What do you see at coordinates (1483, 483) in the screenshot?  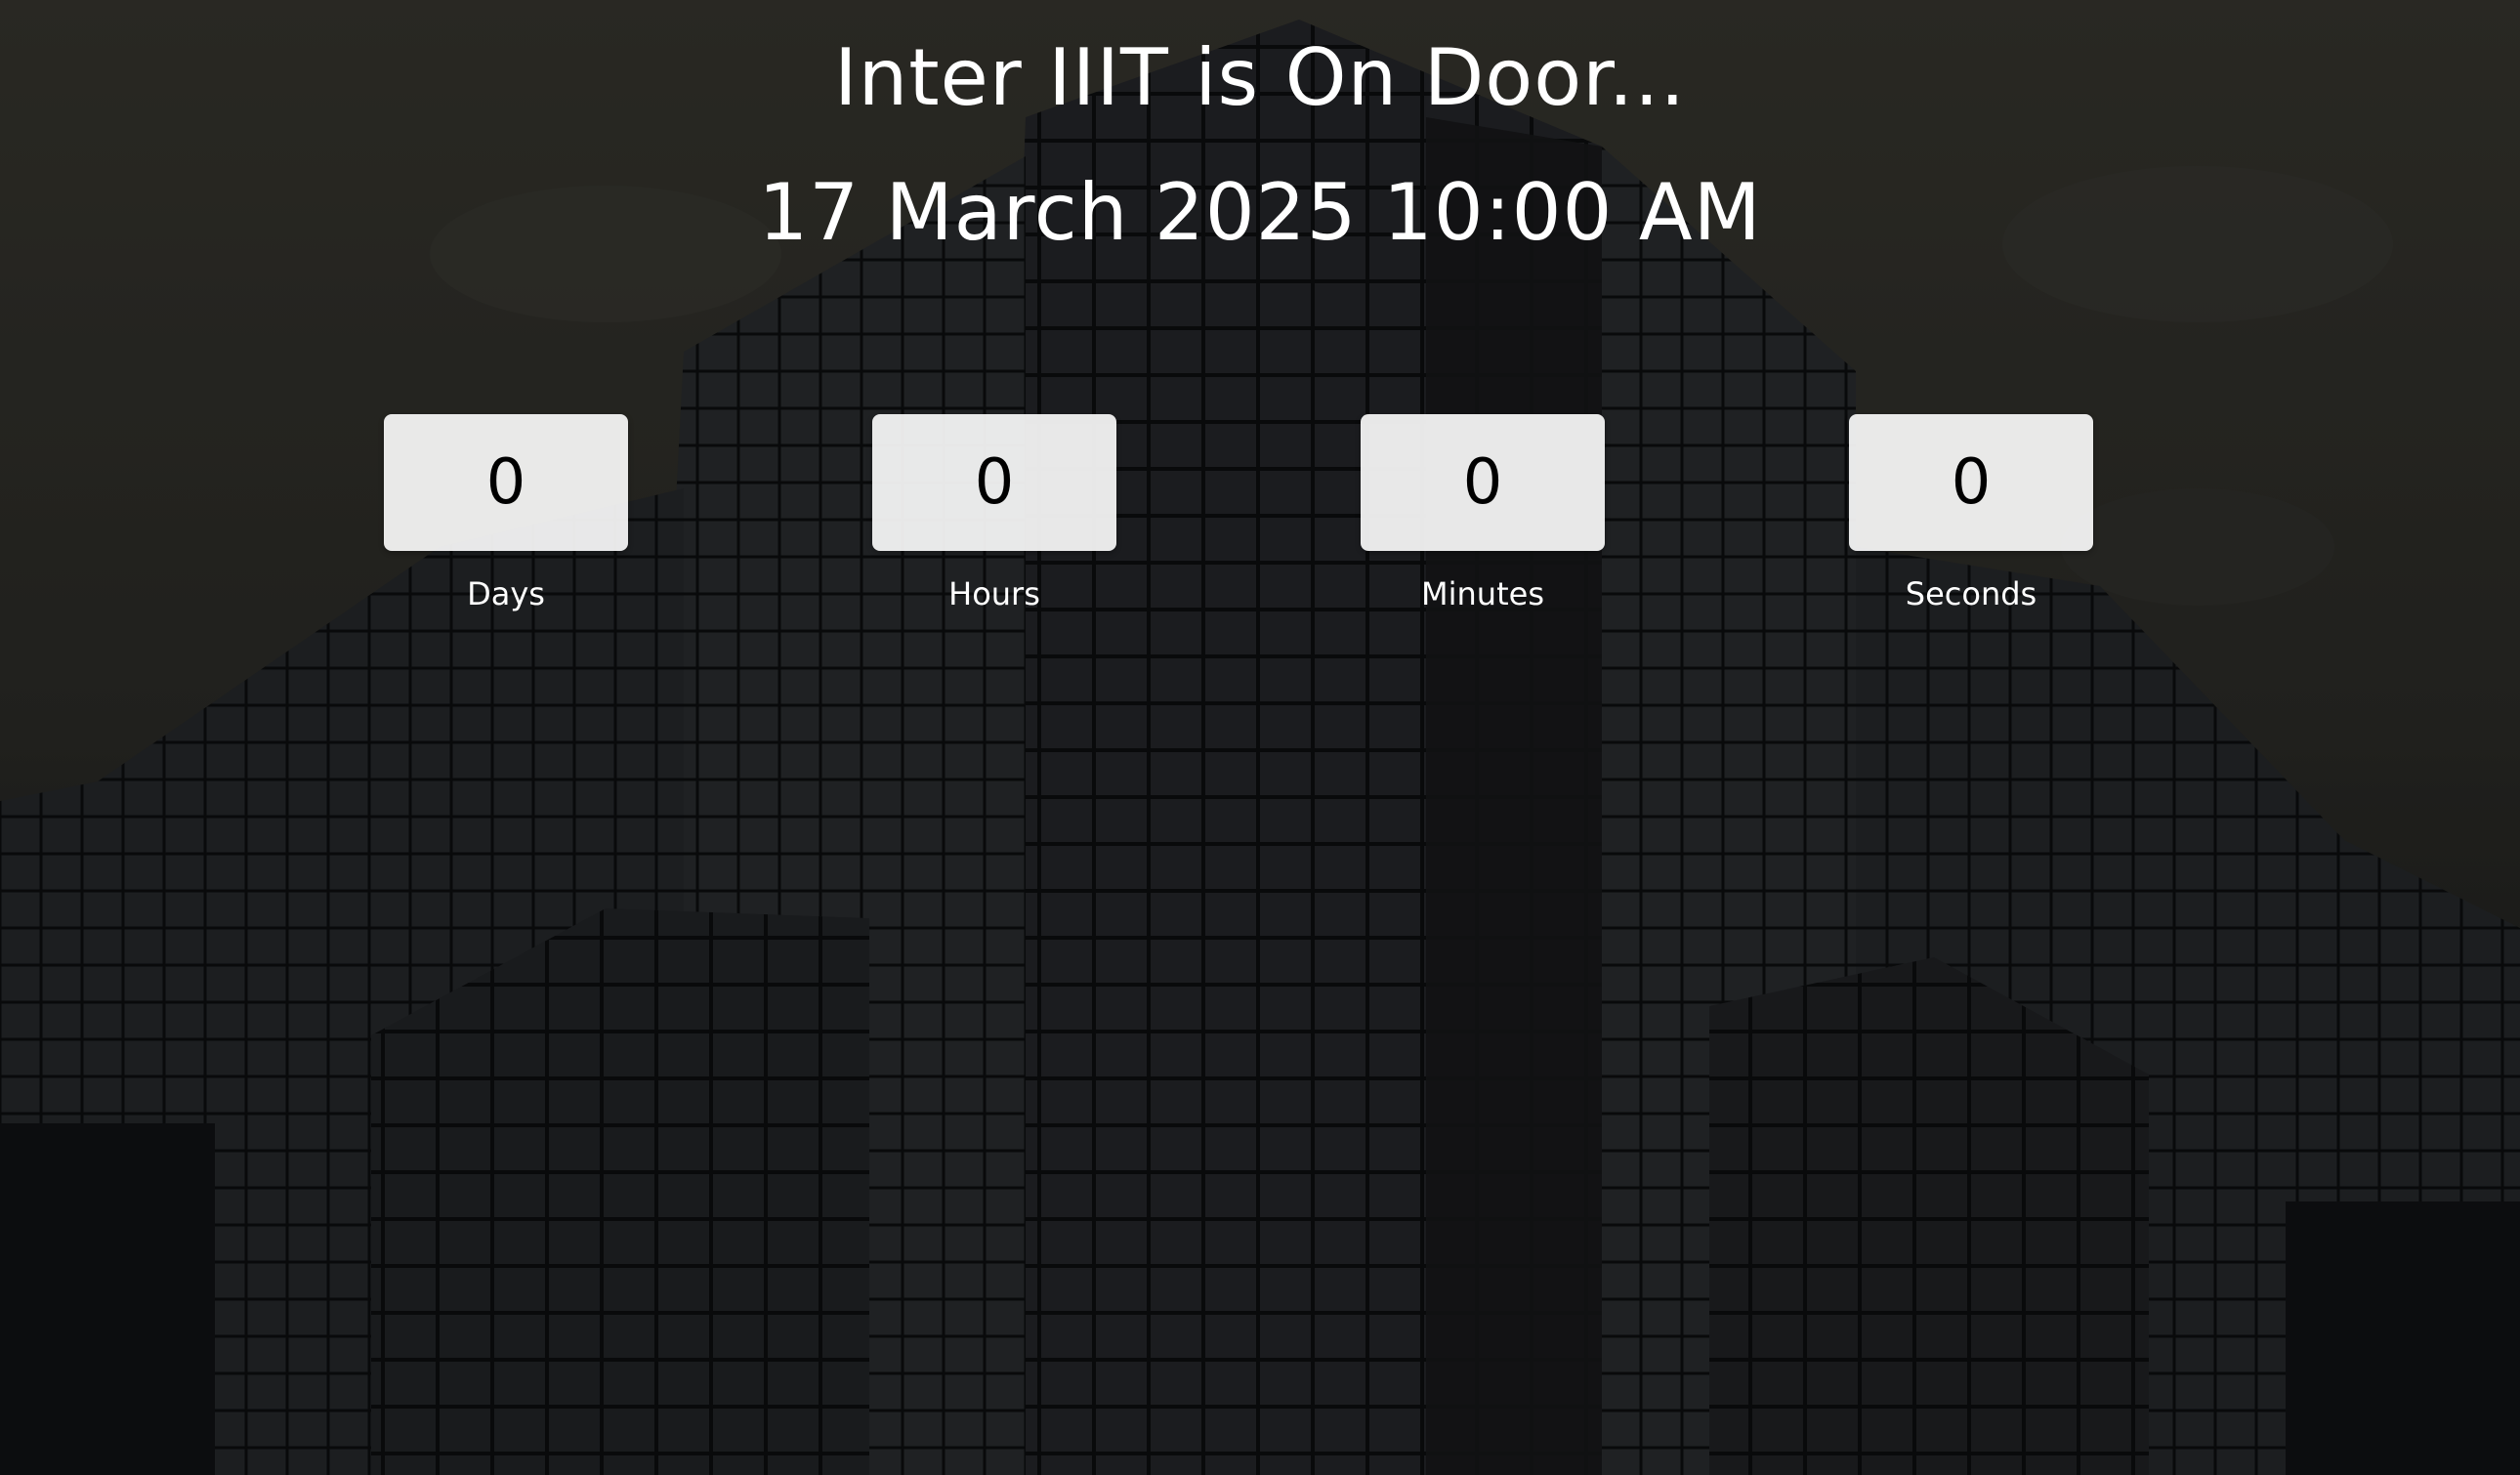 I see `minutes-value: 0` at bounding box center [1483, 483].